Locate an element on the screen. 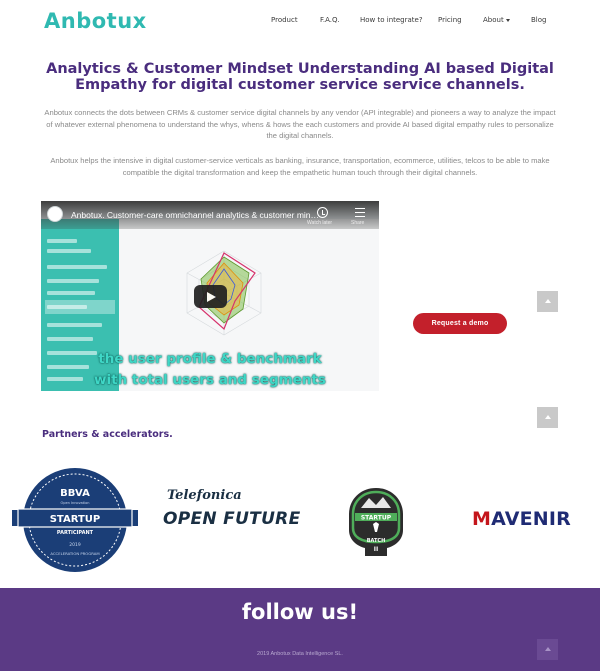  play-icon is located at coordinates (210, 296).